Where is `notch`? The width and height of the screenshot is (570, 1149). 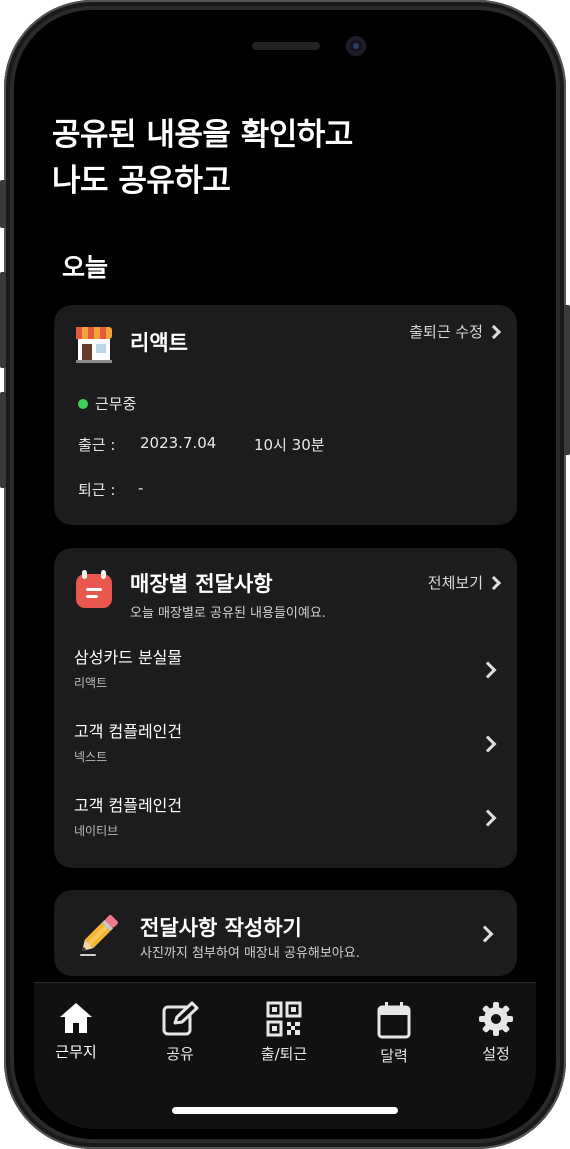
notch is located at coordinates (285, 47).